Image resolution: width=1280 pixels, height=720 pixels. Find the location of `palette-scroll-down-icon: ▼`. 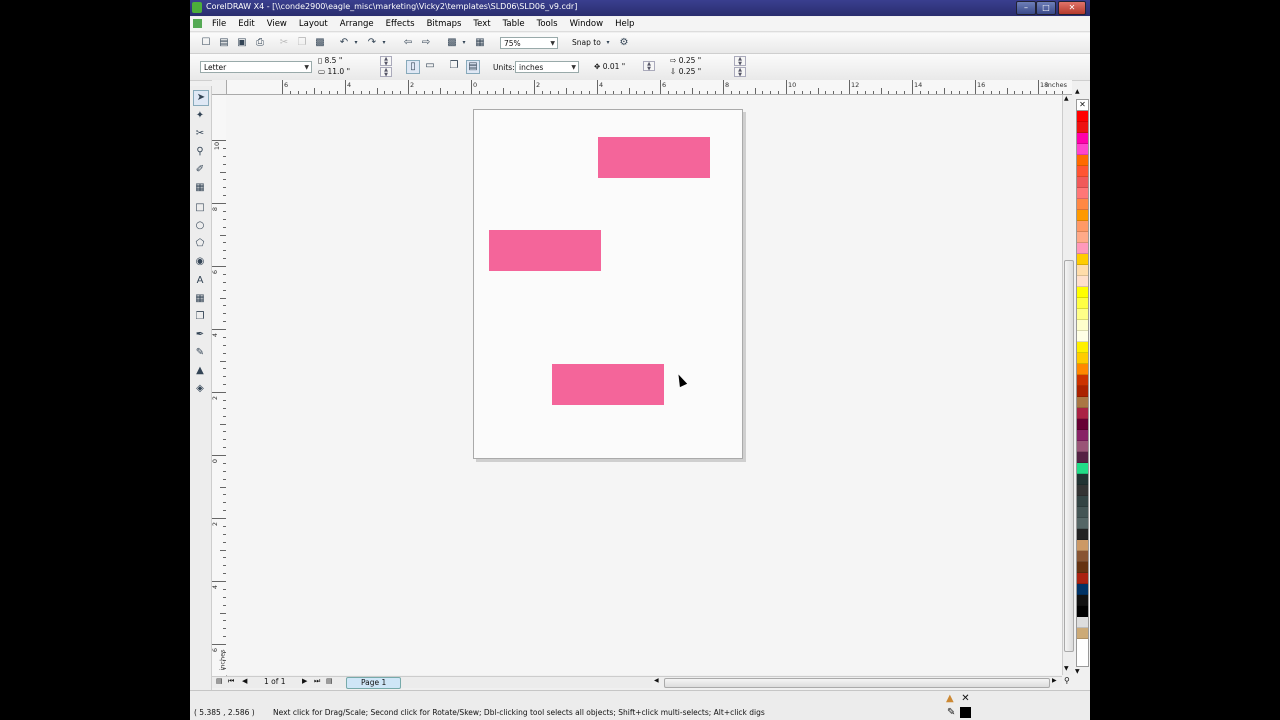

palette-scroll-down-icon: ▼ is located at coordinates (1077, 671).